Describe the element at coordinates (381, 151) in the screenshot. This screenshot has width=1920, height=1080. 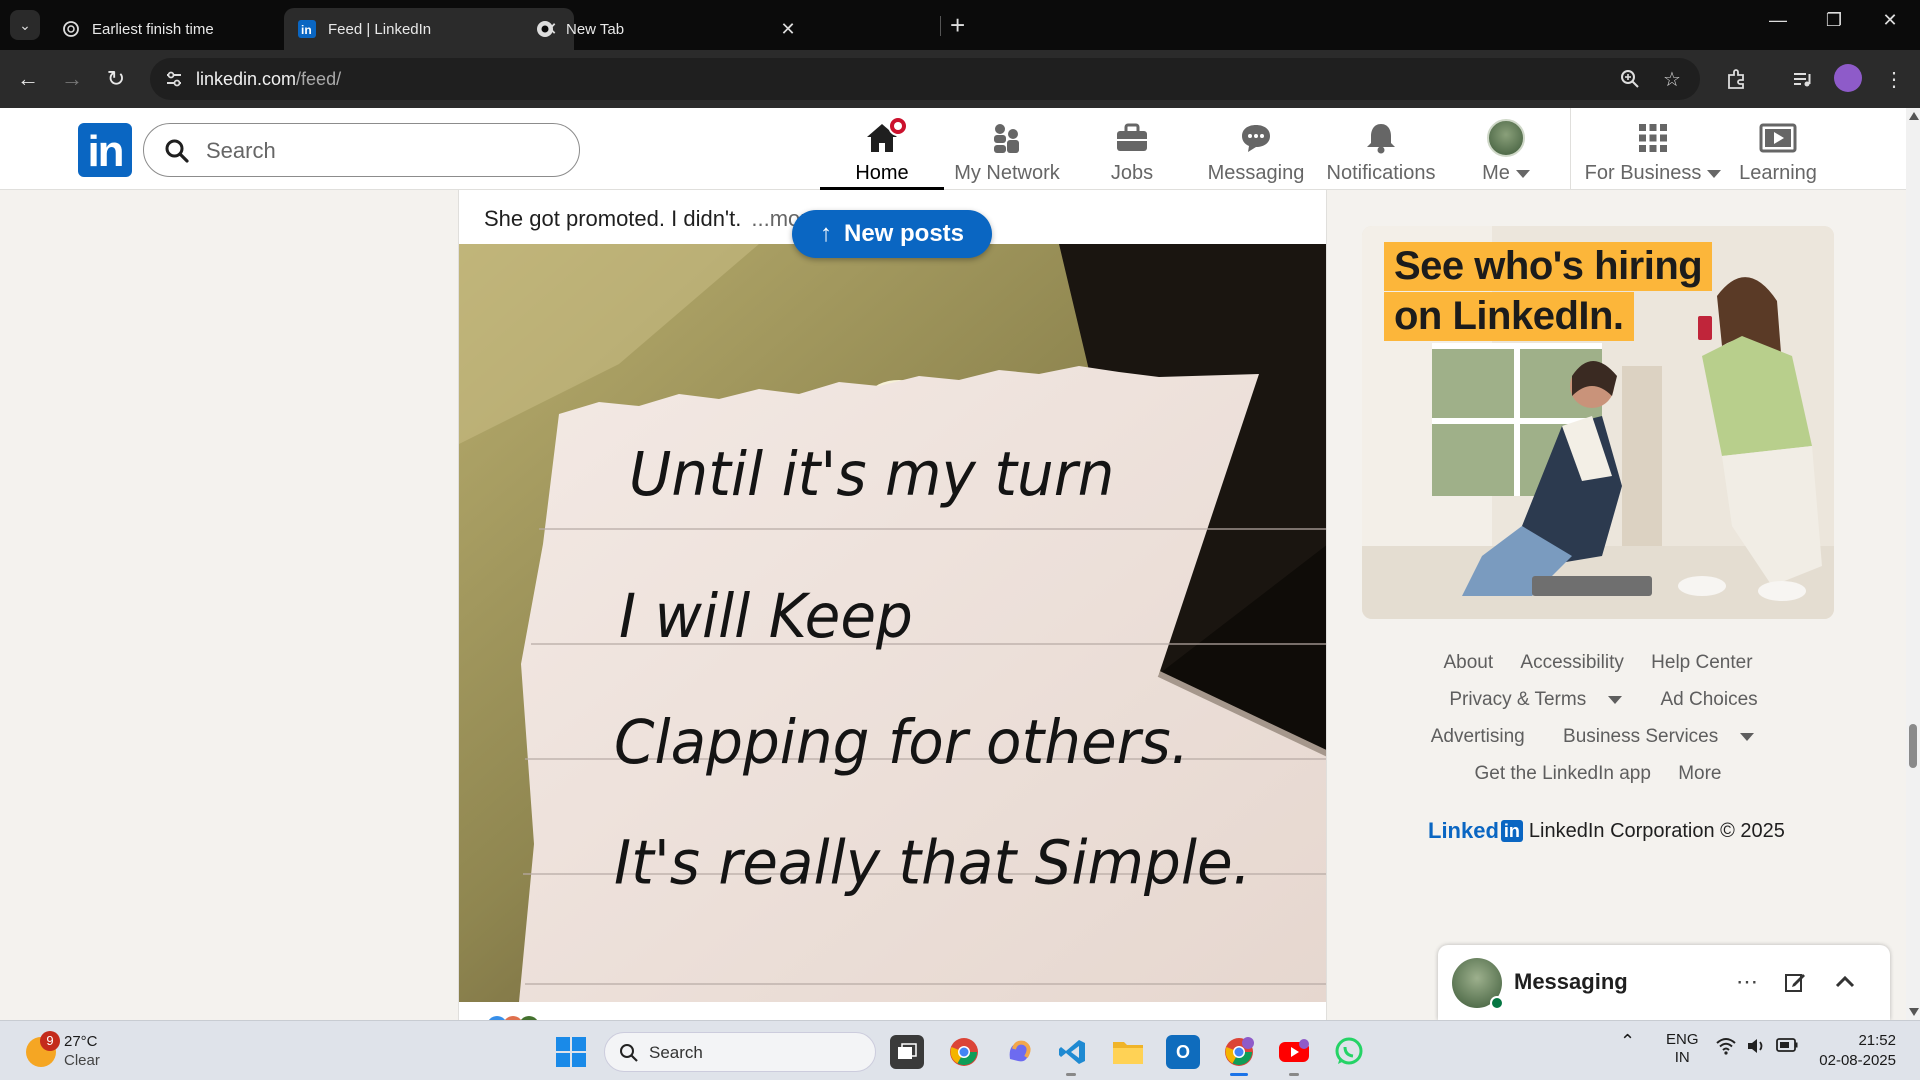
I see `search-input` at that location.